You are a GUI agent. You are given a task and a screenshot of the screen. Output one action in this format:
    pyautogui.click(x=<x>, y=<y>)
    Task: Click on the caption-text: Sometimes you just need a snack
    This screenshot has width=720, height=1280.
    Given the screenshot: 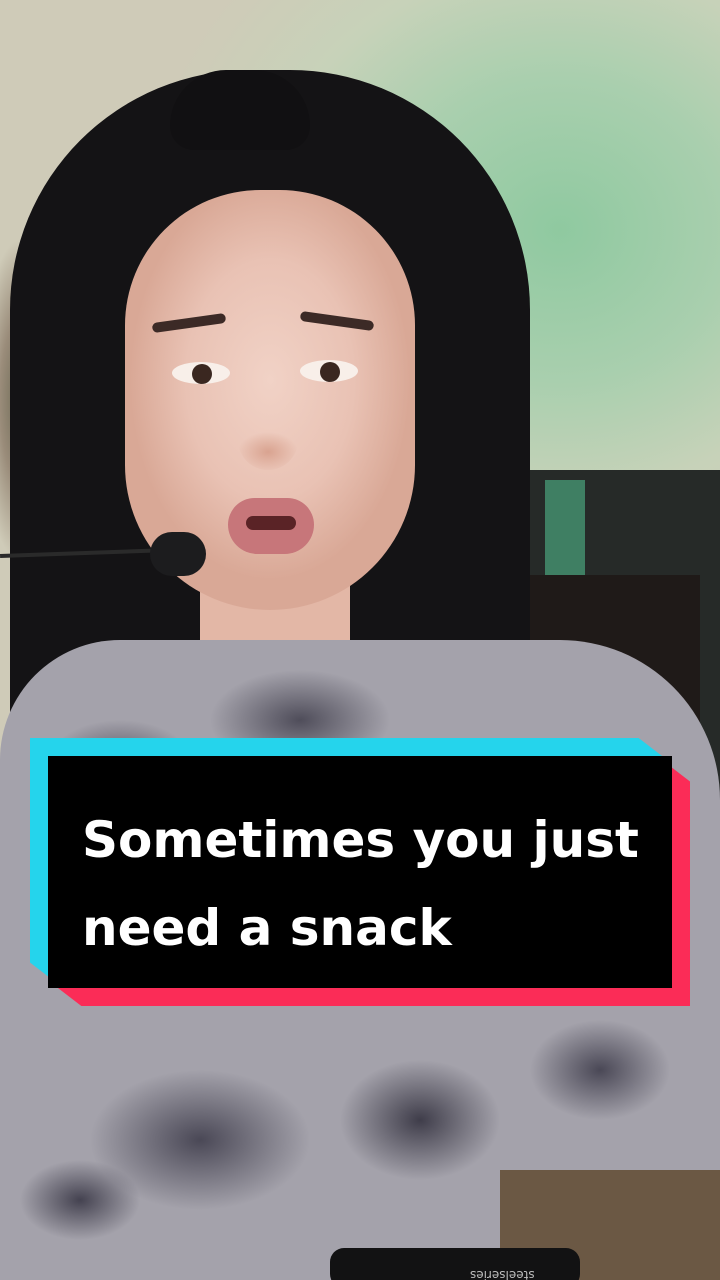 What is the action you would take?
    pyautogui.click(x=372, y=884)
    